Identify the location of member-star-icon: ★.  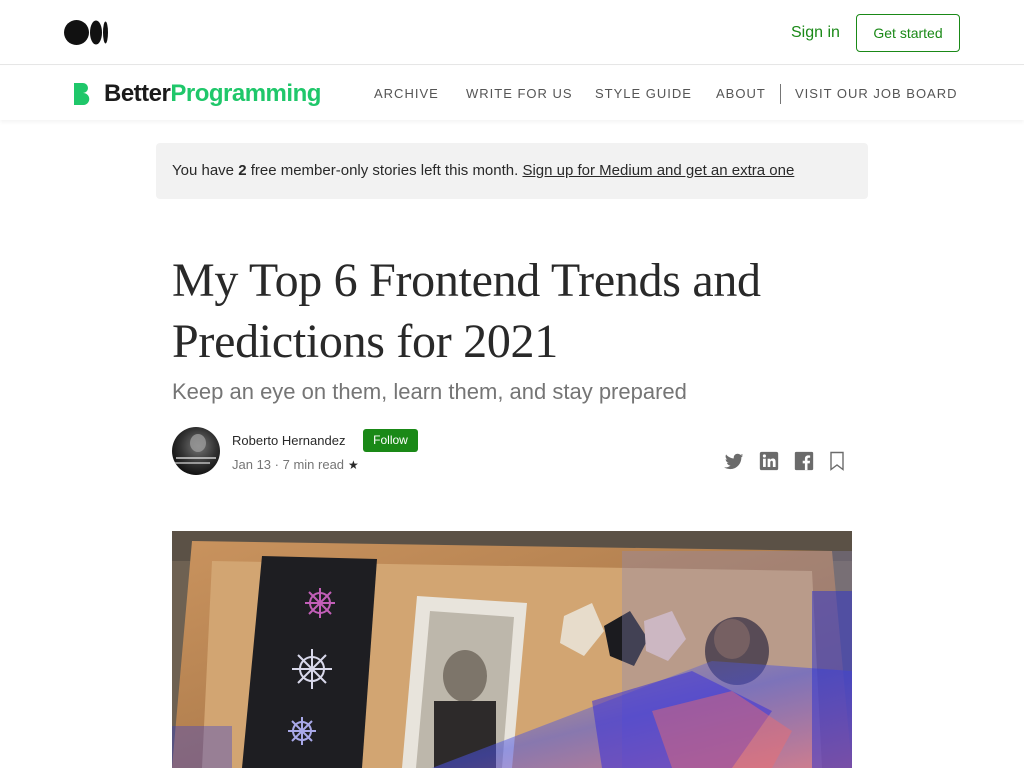
(353, 465).